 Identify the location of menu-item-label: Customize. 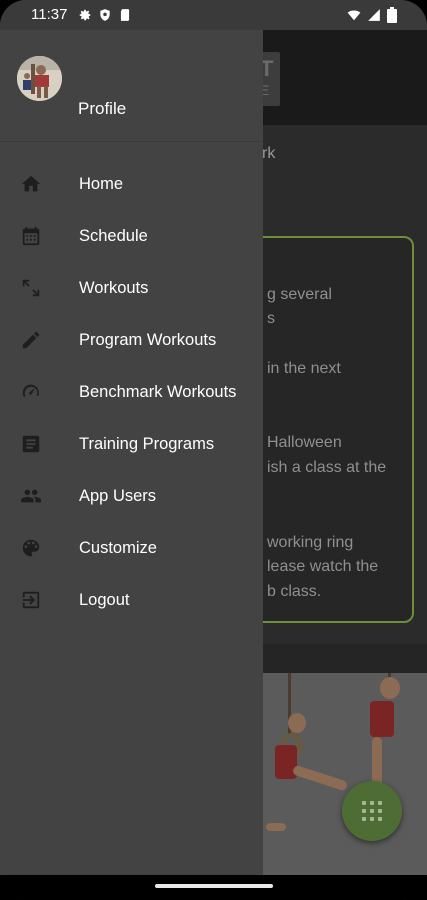
(118, 548).